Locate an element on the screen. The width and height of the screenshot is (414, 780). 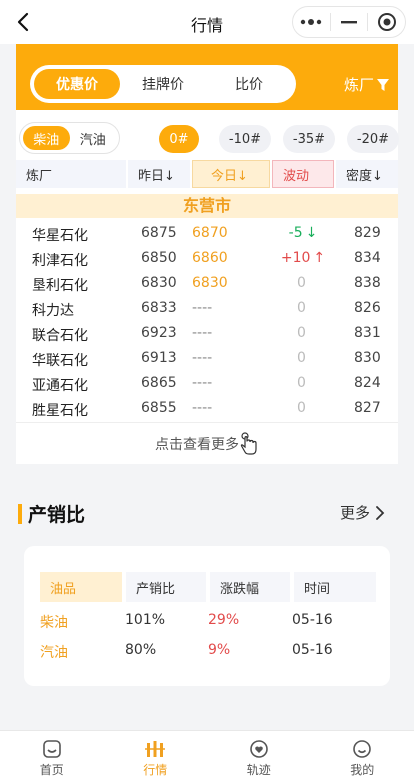
ratio-more-button: 更多 is located at coordinates (363, 512).